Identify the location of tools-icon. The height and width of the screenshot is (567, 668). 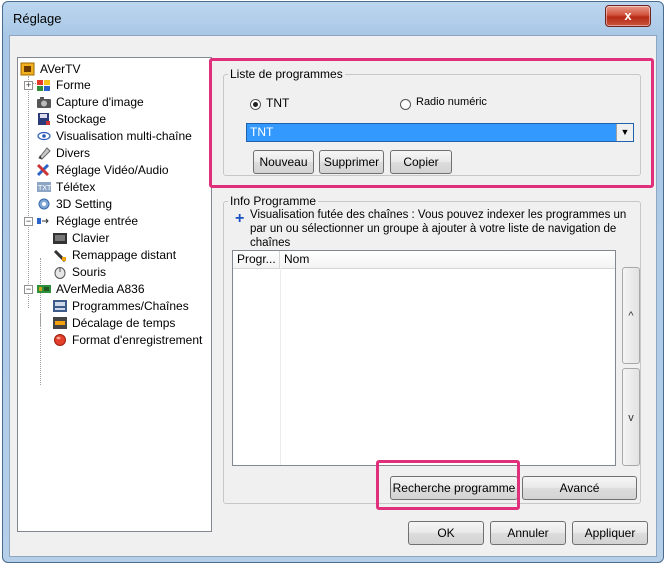
(44, 170).